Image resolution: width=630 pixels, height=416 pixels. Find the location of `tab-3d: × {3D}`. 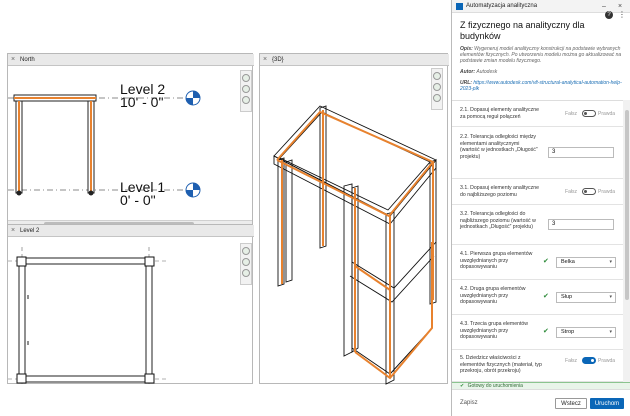

tab-3d: × {3D} is located at coordinates (354, 60).